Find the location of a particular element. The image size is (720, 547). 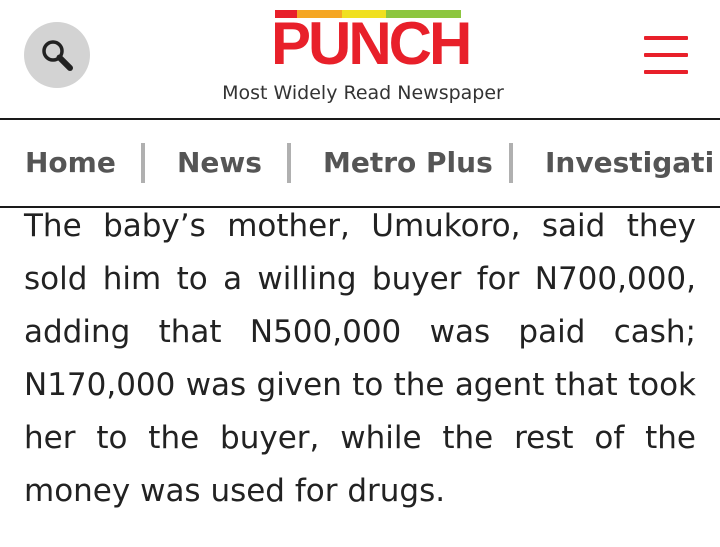

search-button is located at coordinates (57, 55).